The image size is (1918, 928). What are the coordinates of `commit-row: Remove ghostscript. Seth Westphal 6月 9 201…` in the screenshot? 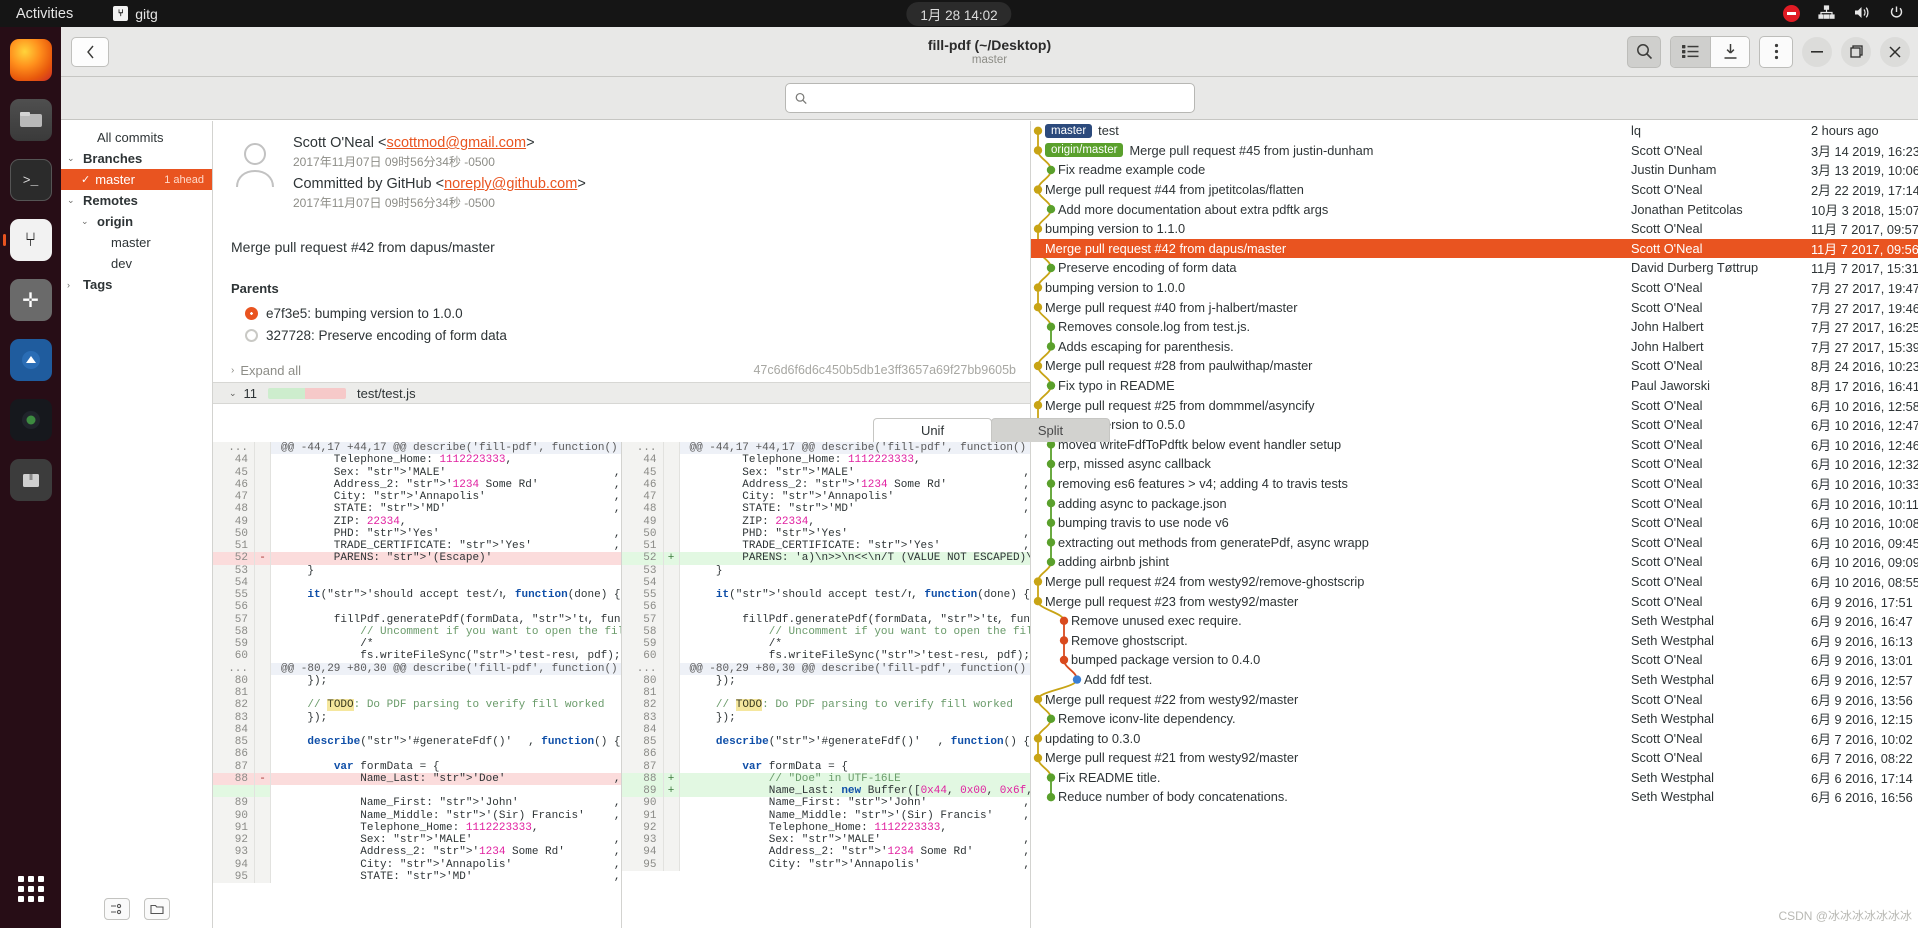 It's located at (1474, 640).